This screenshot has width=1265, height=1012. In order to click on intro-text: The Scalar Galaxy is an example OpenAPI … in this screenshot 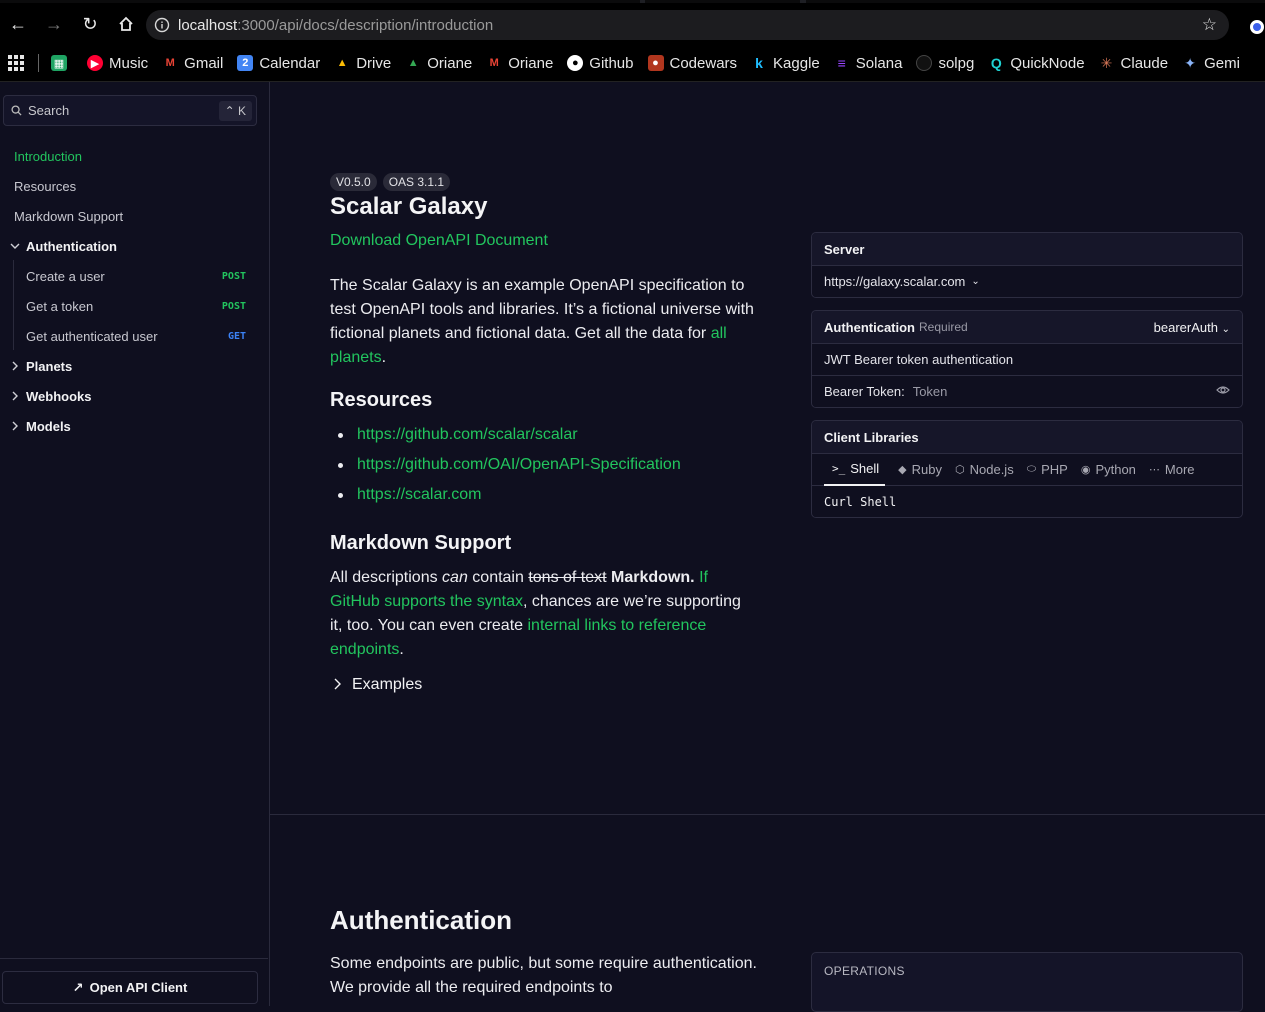, I will do `click(542, 309)`.